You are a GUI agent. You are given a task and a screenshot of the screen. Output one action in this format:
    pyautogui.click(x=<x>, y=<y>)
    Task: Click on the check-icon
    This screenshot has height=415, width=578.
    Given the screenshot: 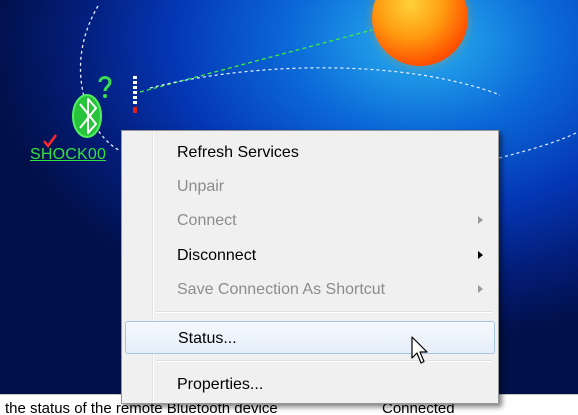 What is the action you would take?
    pyautogui.click(x=50, y=141)
    